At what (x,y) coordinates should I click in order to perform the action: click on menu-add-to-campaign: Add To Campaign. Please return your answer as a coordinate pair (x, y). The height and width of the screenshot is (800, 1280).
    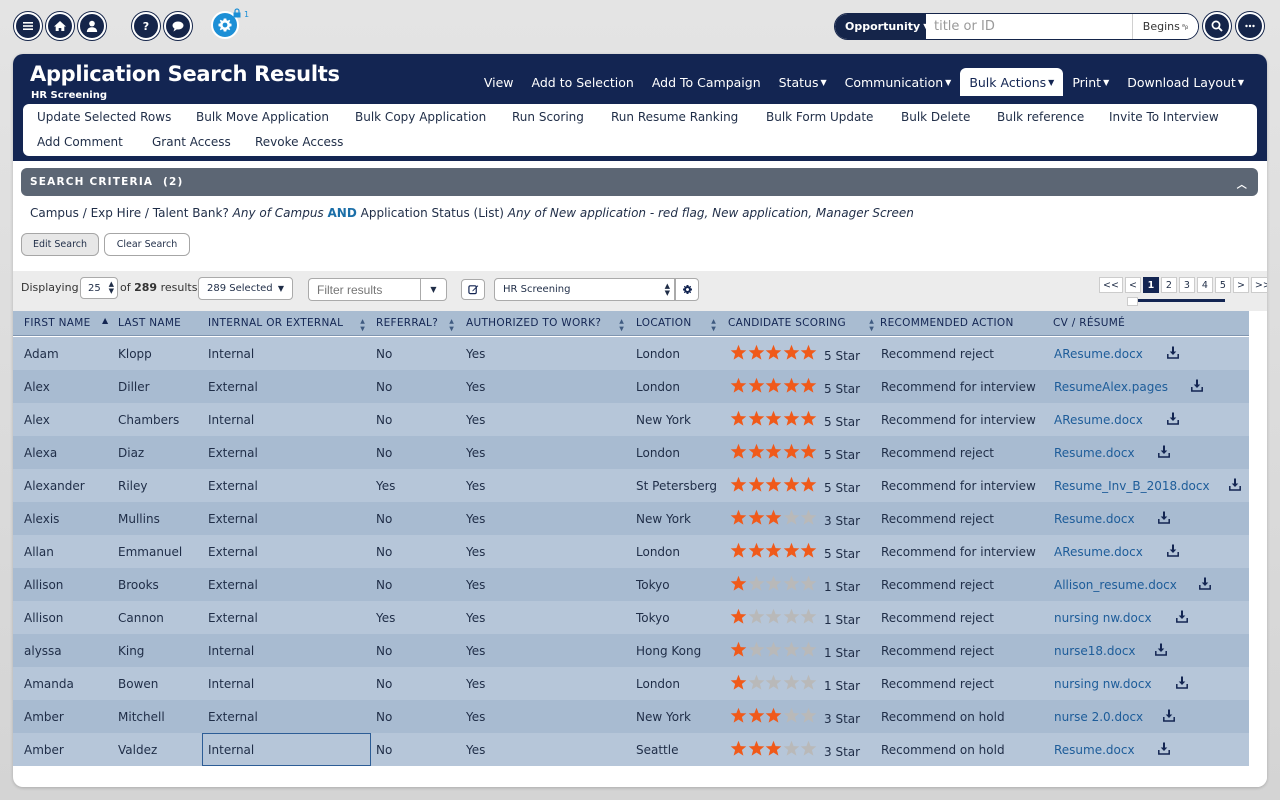
    Looking at the image, I should click on (706, 82).